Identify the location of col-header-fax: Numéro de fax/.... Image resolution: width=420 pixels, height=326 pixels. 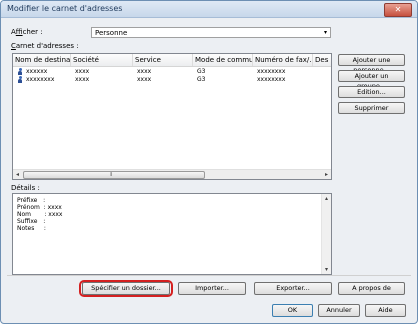
(283, 60).